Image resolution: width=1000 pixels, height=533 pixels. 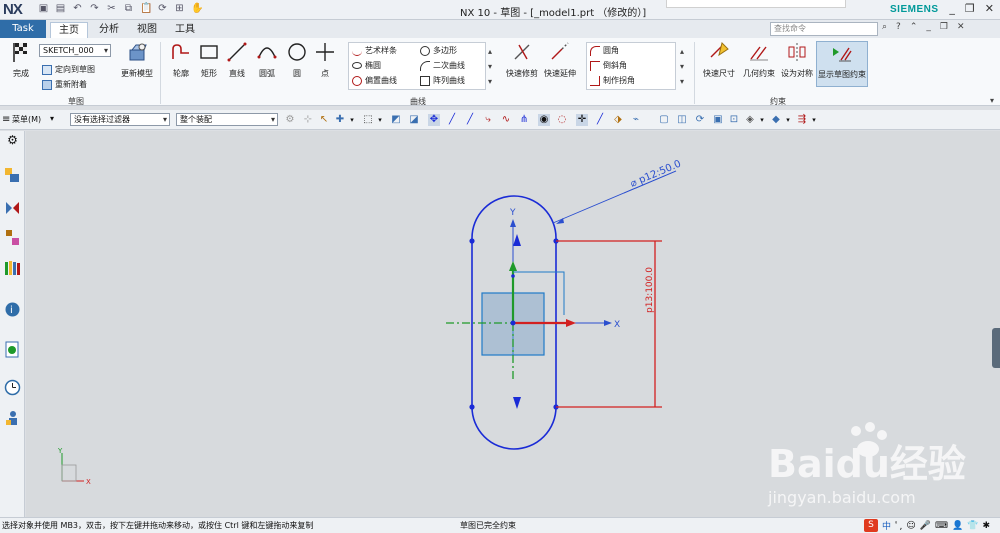 What do you see at coordinates (682, 120) in the screenshot?
I see `view-sketch-icon: ◫` at bounding box center [682, 120].